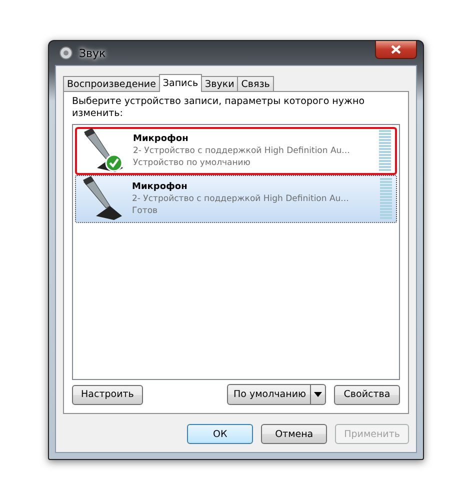 The width and height of the screenshot is (474, 503). What do you see at coordinates (367, 394) in the screenshot?
I see `properties-button: Свойства` at bounding box center [367, 394].